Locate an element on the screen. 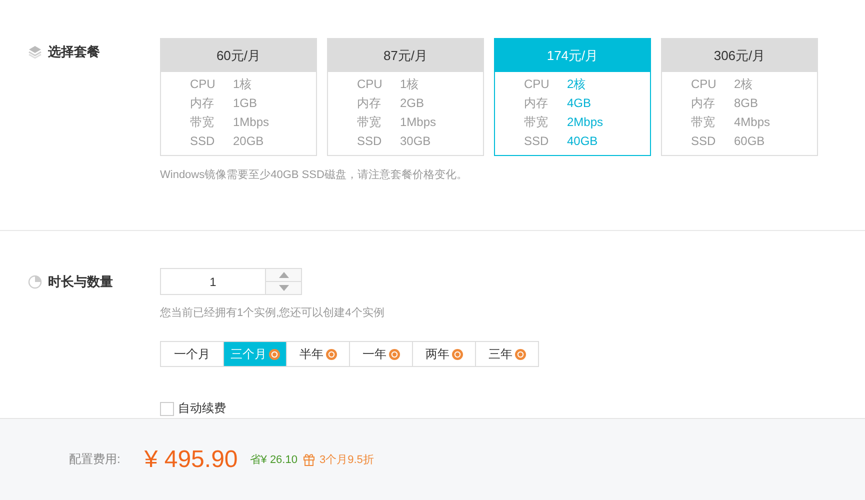 The height and width of the screenshot is (500, 865). spec-value: 30GB is located at coordinates (416, 141).